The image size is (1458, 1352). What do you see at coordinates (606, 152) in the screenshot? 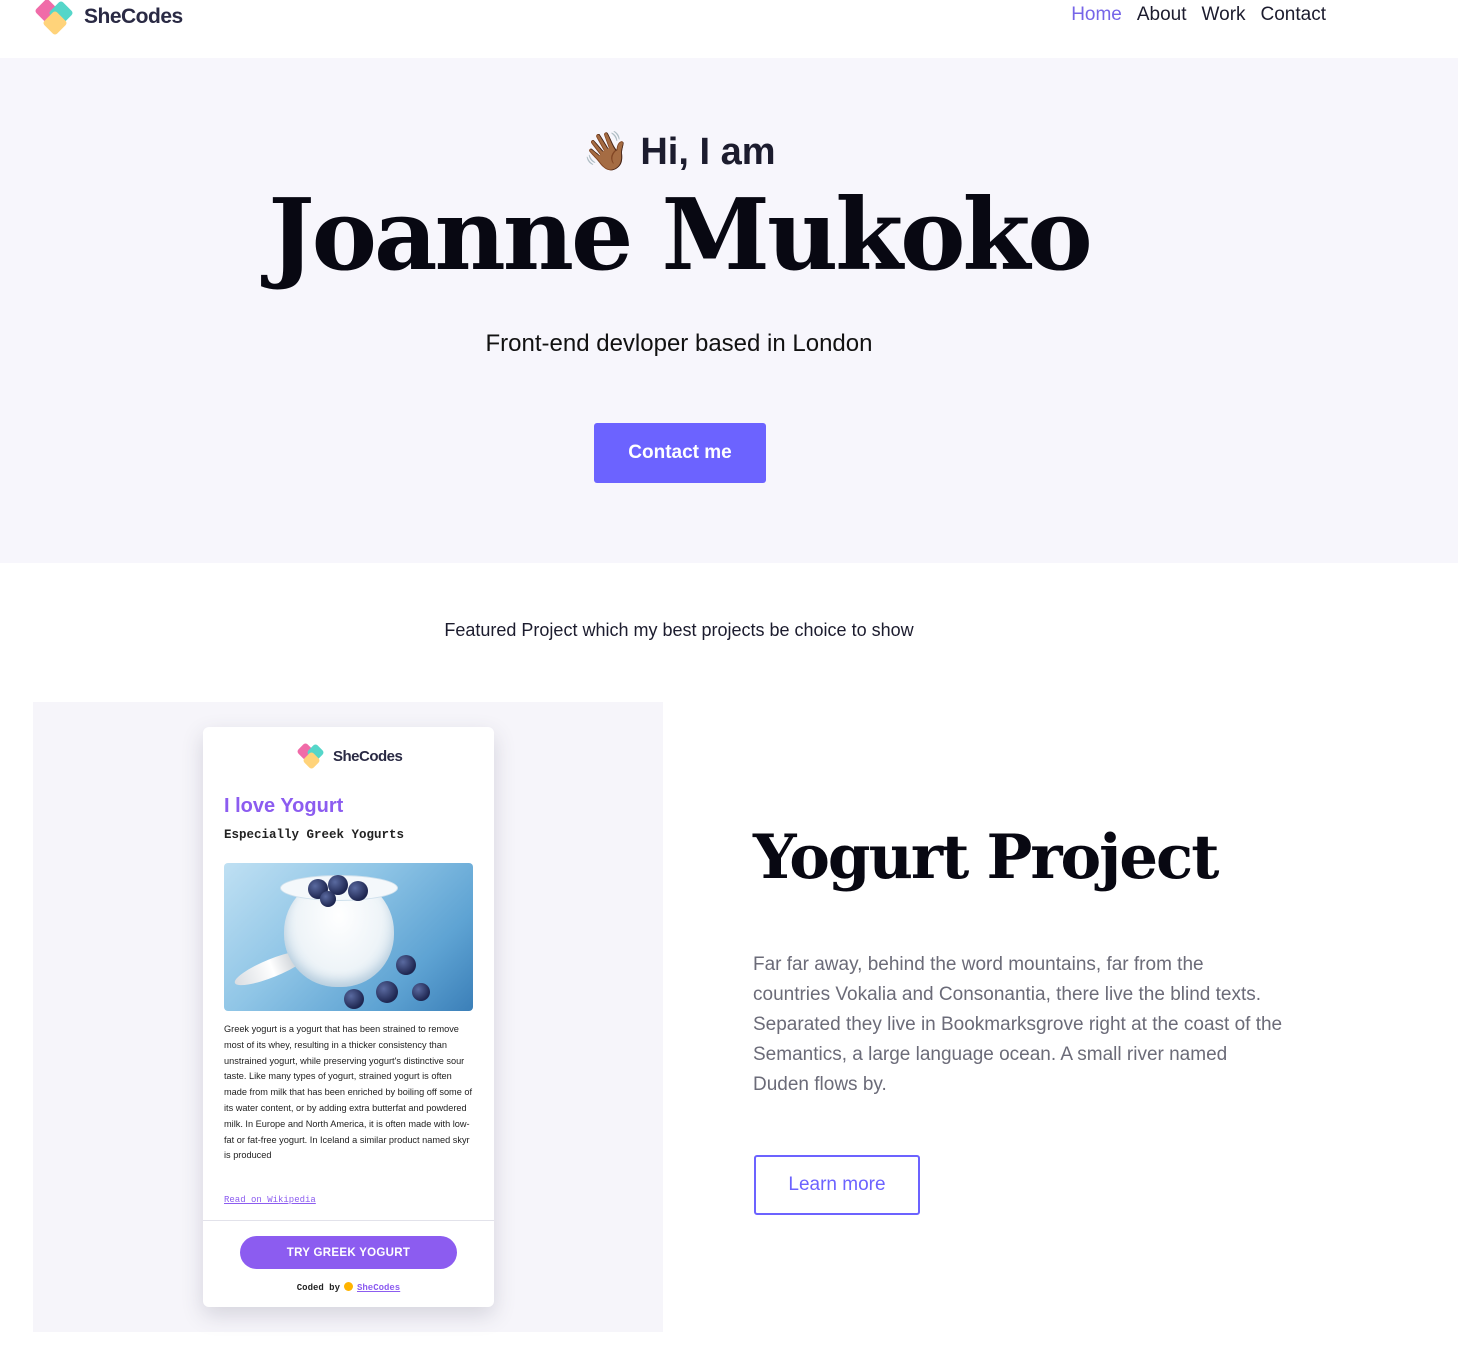
I see `waving-hand-icon: 👋🏾` at bounding box center [606, 152].